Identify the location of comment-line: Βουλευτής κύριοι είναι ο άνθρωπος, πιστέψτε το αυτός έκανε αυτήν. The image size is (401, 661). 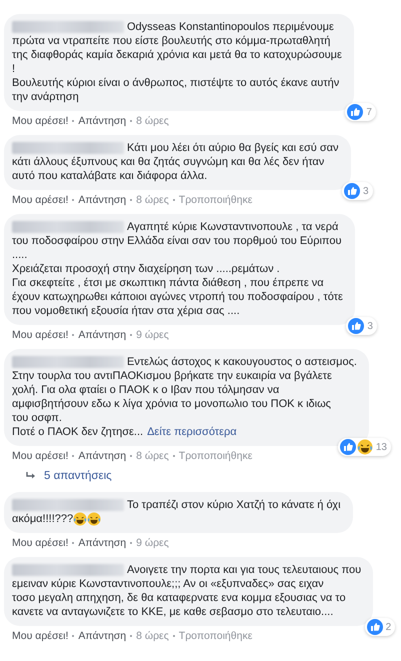
(176, 83).